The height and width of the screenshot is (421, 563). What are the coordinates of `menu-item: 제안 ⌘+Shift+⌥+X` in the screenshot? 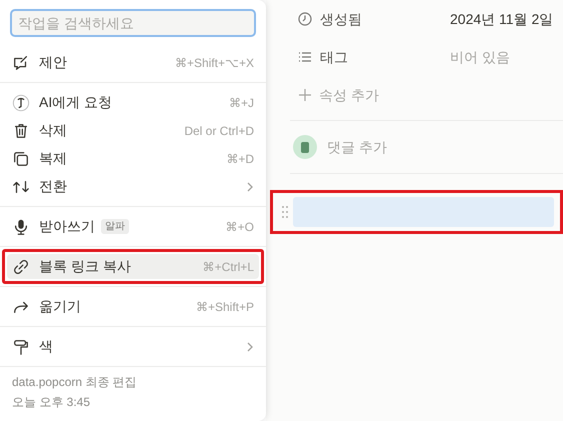 It's located at (133, 62).